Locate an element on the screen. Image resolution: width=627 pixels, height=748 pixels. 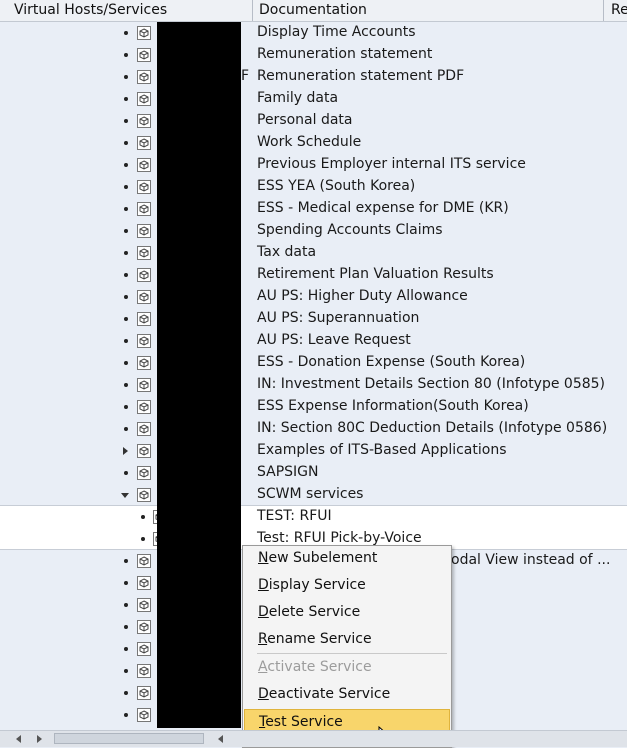
horizontal-scrollbar is located at coordinates (313, 738).